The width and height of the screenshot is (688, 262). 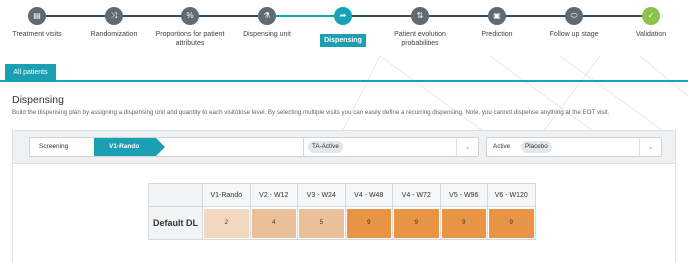 I want to click on cell-value: 5, so click(x=321, y=223).